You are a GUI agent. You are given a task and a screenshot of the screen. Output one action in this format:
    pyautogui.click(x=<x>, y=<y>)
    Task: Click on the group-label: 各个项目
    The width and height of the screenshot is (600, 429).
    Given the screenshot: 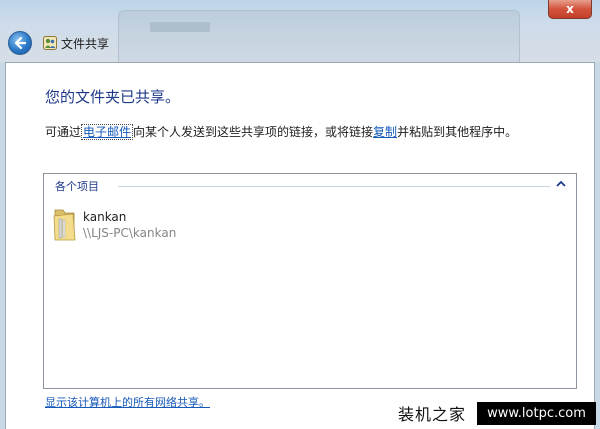 What is the action you would take?
    pyautogui.click(x=77, y=186)
    